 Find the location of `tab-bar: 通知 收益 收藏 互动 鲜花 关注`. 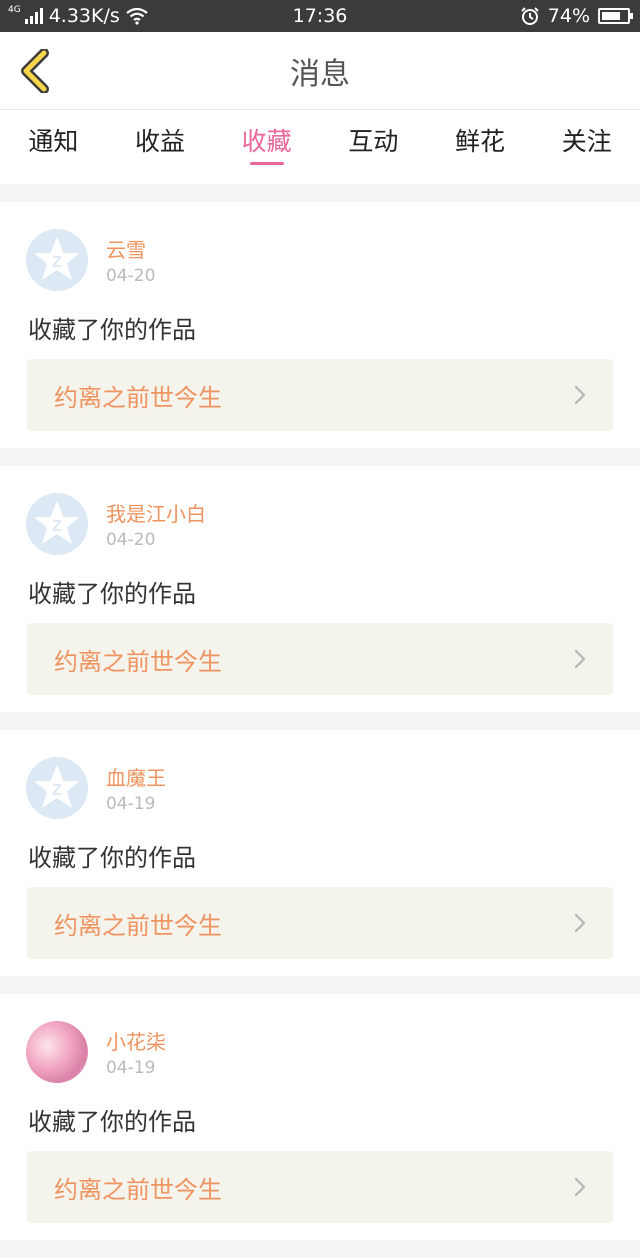

tab-bar: 通知 收益 收藏 互动 鲜花 关注 is located at coordinates (320, 147).